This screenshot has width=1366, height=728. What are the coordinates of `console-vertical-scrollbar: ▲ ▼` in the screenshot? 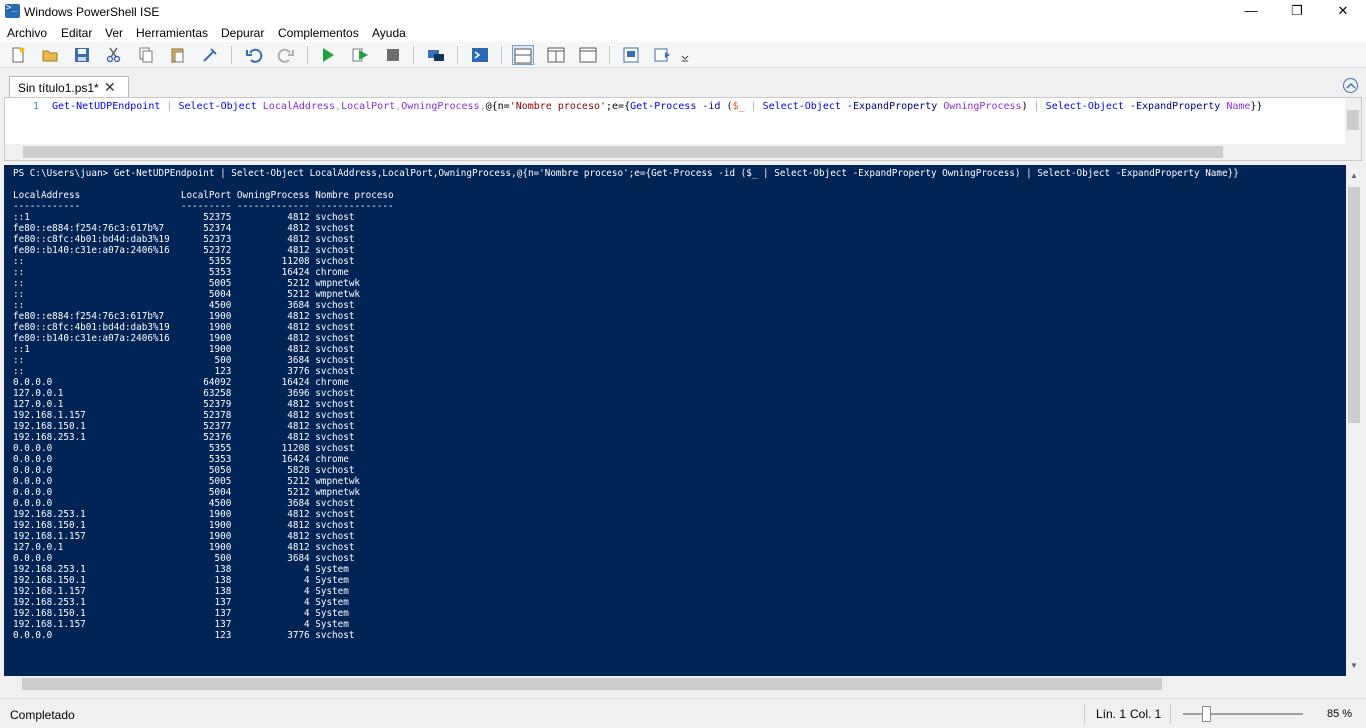 It's located at (1354, 420).